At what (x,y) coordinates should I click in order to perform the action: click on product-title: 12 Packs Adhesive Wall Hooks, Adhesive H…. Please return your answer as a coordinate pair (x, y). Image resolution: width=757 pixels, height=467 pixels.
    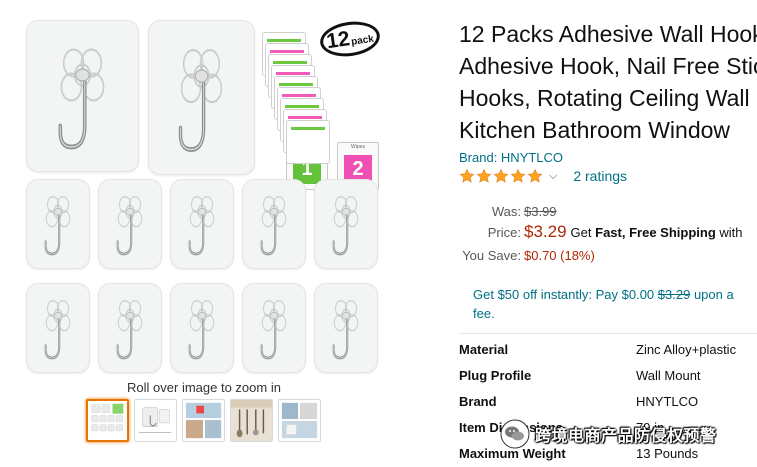
    Looking at the image, I should click on (608, 82).